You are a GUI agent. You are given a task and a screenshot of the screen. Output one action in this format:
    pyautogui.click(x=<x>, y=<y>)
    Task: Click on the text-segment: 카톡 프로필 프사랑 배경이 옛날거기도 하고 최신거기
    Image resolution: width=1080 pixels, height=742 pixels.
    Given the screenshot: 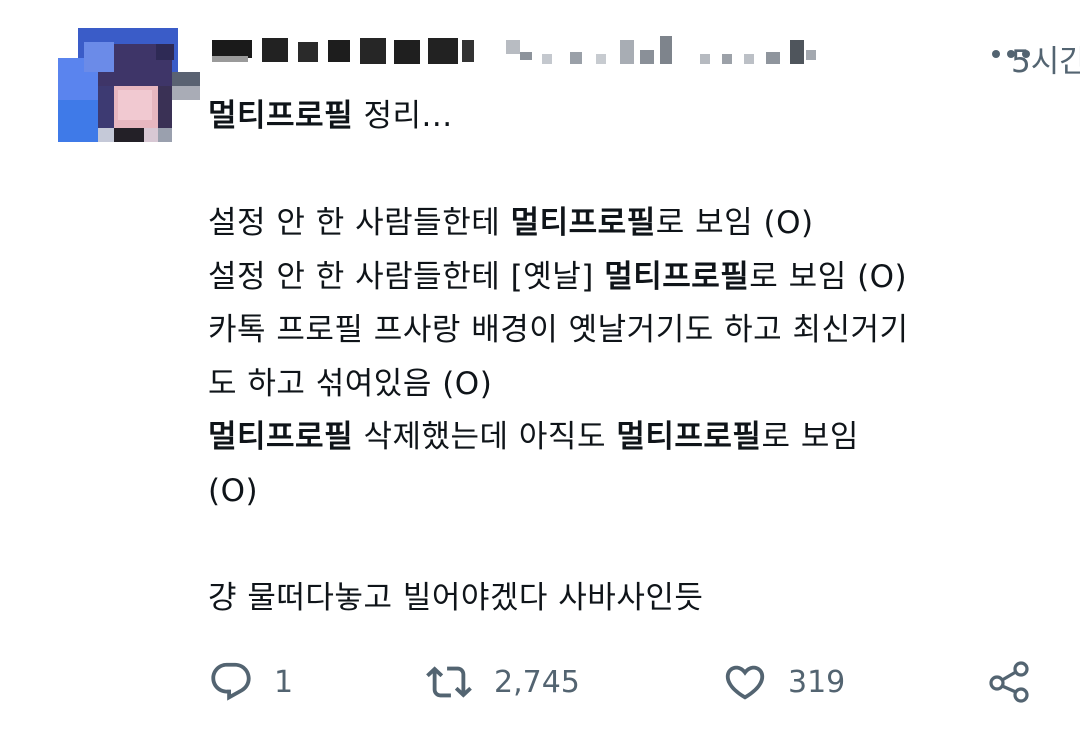 What is the action you would take?
    pyautogui.click(x=558, y=330)
    